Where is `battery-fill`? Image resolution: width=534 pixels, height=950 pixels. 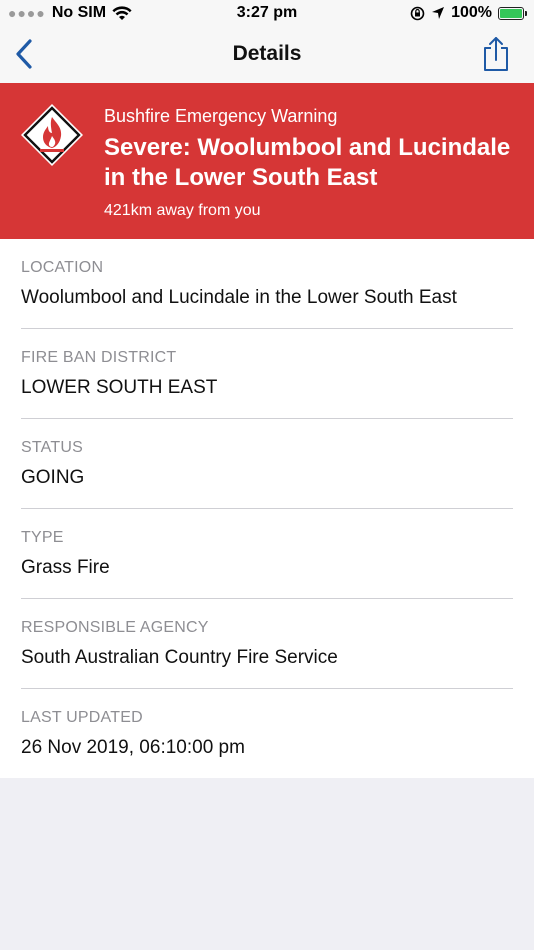 battery-fill is located at coordinates (511, 13).